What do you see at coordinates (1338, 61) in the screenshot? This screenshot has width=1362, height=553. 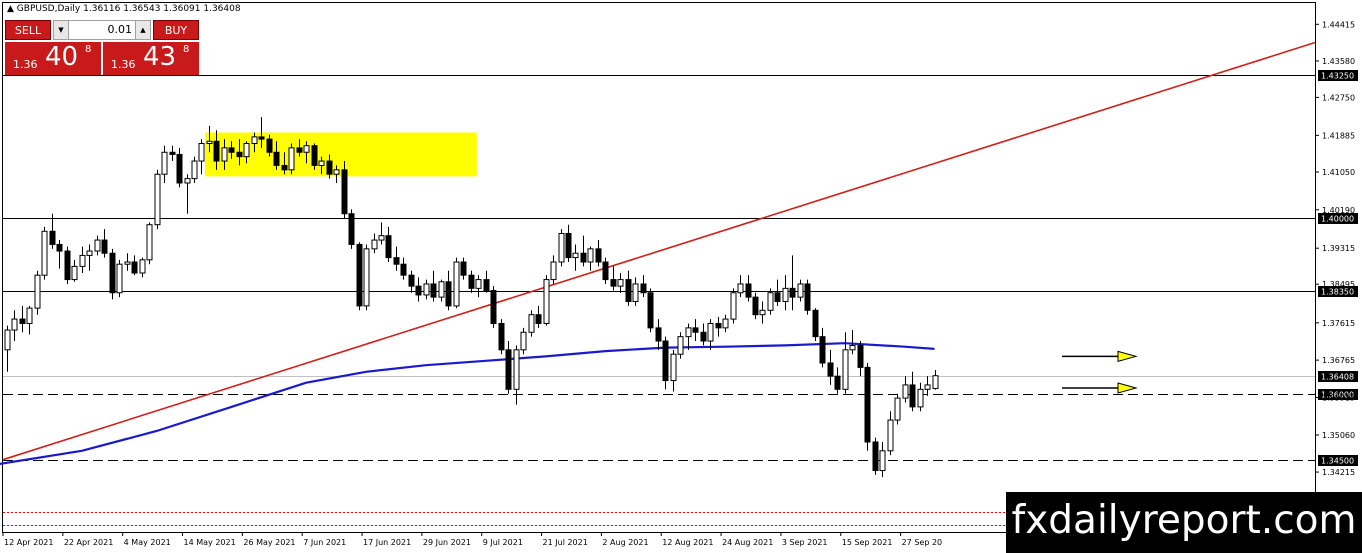 I see `price-tick-label: 1.43580` at bounding box center [1338, 61].